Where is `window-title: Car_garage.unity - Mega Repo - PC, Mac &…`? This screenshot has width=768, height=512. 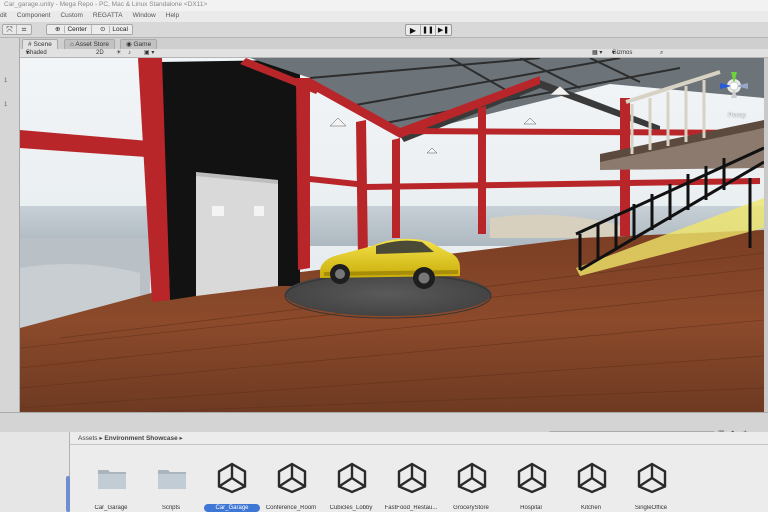 window-title: Car_garage.unity - Mega Repo - PC, Mac &… is located at coordinates (384, 5).